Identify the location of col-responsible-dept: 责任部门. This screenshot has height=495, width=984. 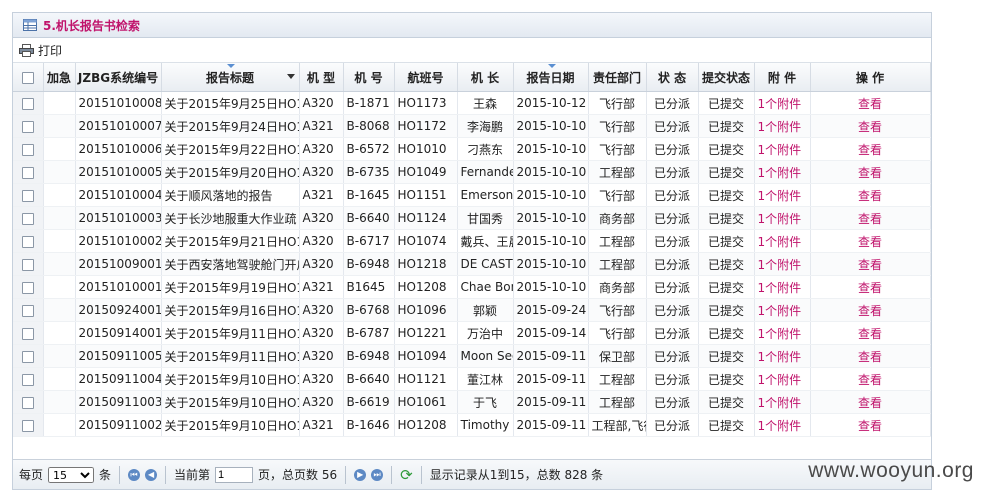
(617, 77).